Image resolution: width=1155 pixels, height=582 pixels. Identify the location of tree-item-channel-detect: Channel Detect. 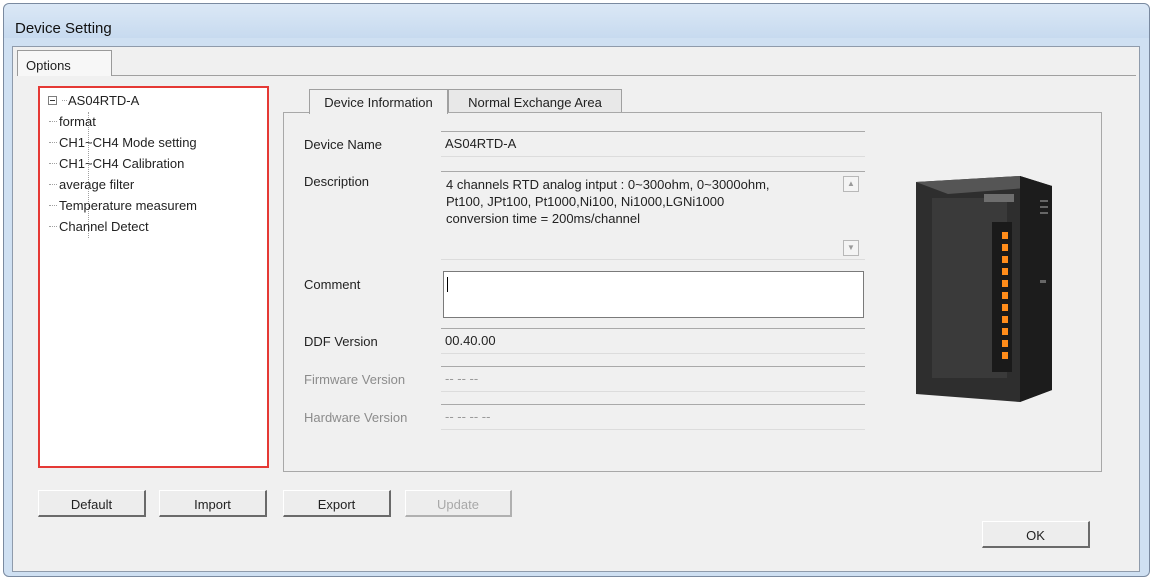
(99, 226).